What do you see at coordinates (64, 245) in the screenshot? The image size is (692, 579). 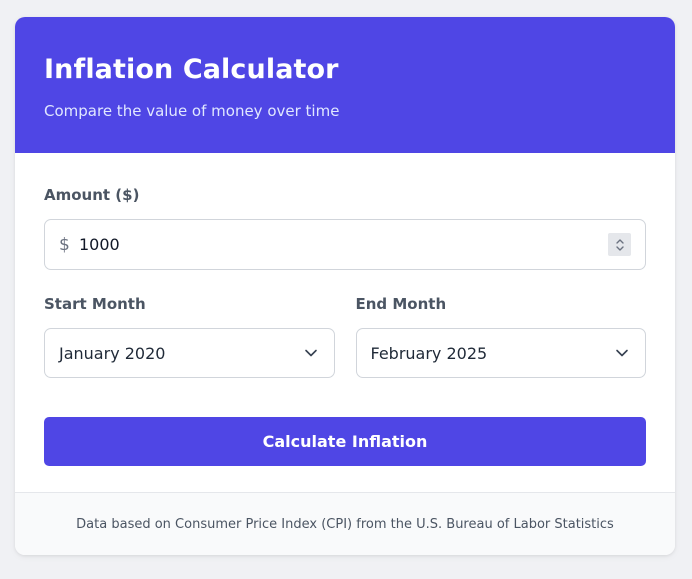 I see `currency-symbol: $` at bounding box center [64, 245].